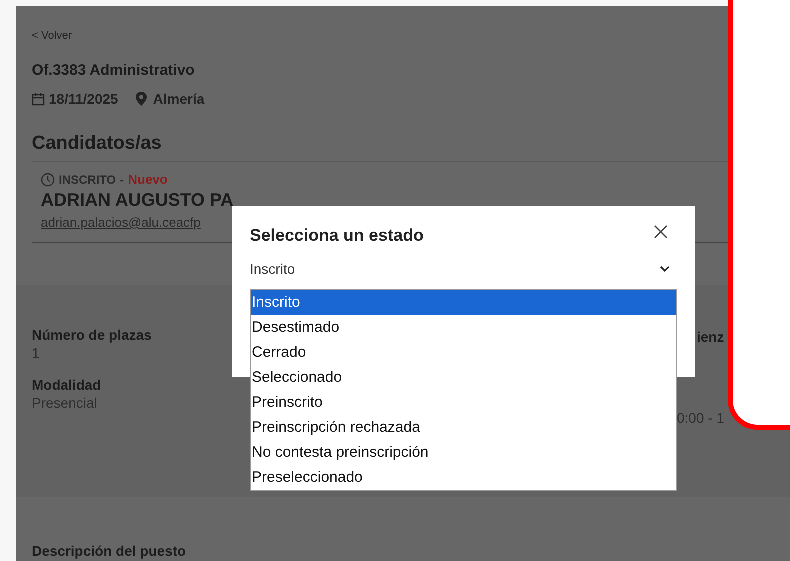  I want to click on new-tag: Nuevo, so click(148, 179).